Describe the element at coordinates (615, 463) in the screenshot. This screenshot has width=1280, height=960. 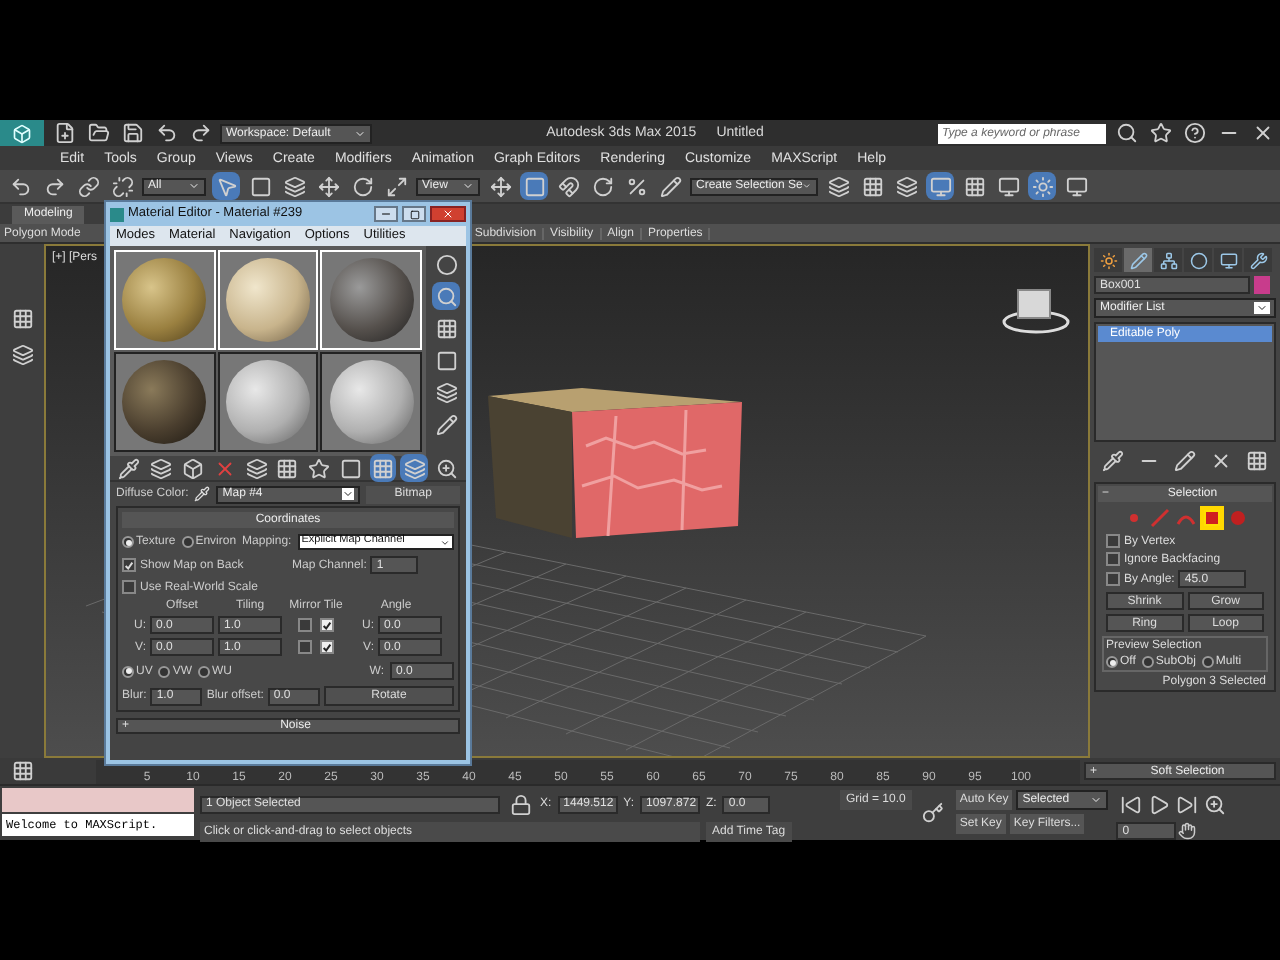
I see `textured-cube` at that location.